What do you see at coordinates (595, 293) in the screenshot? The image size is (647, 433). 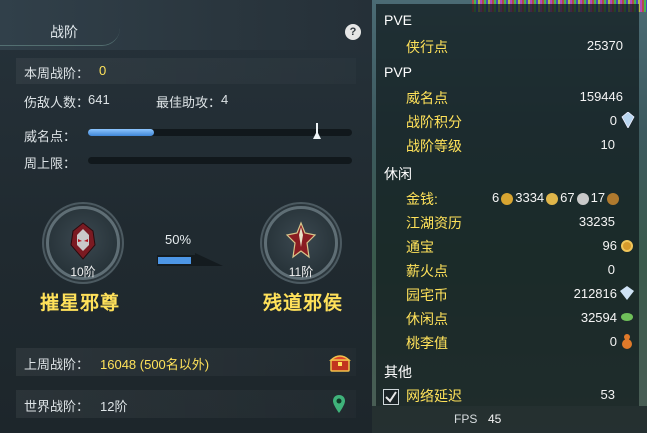 I see `yuanzhai-value: 212816` at bounding box center [595, 293].